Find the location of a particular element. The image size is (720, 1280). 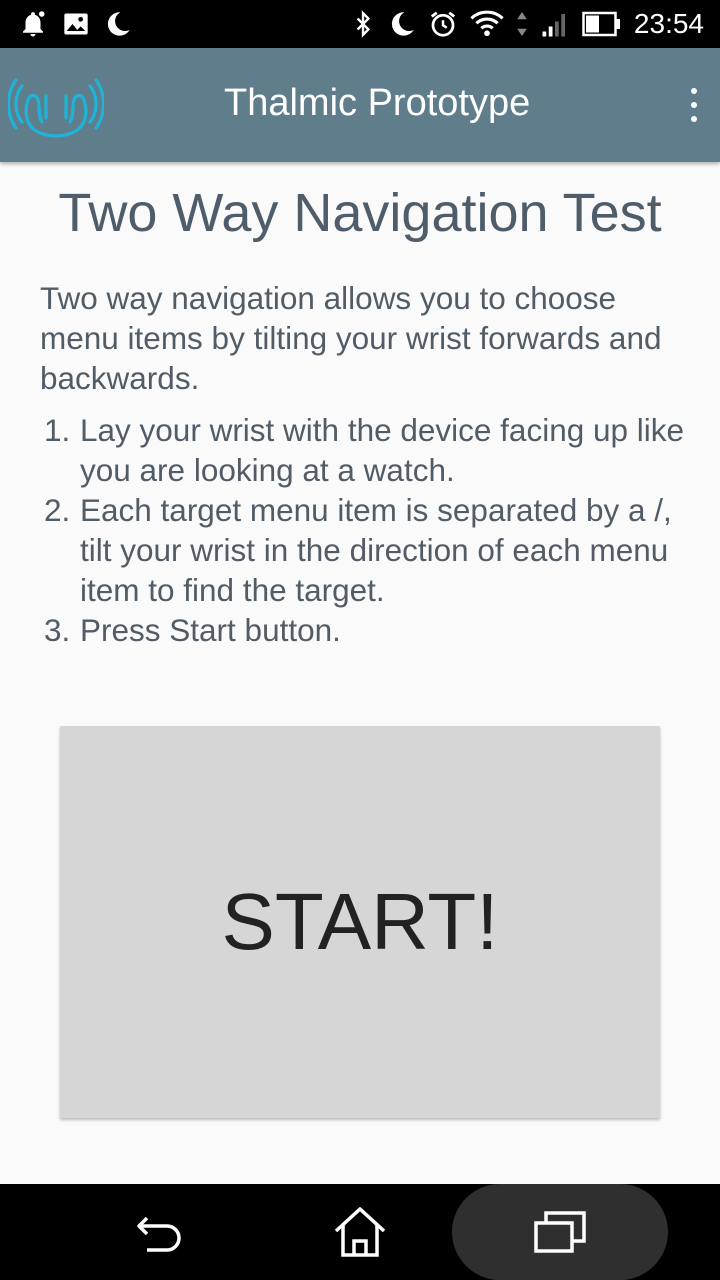

system-nav-bar is located at coordinates (360, 1232).